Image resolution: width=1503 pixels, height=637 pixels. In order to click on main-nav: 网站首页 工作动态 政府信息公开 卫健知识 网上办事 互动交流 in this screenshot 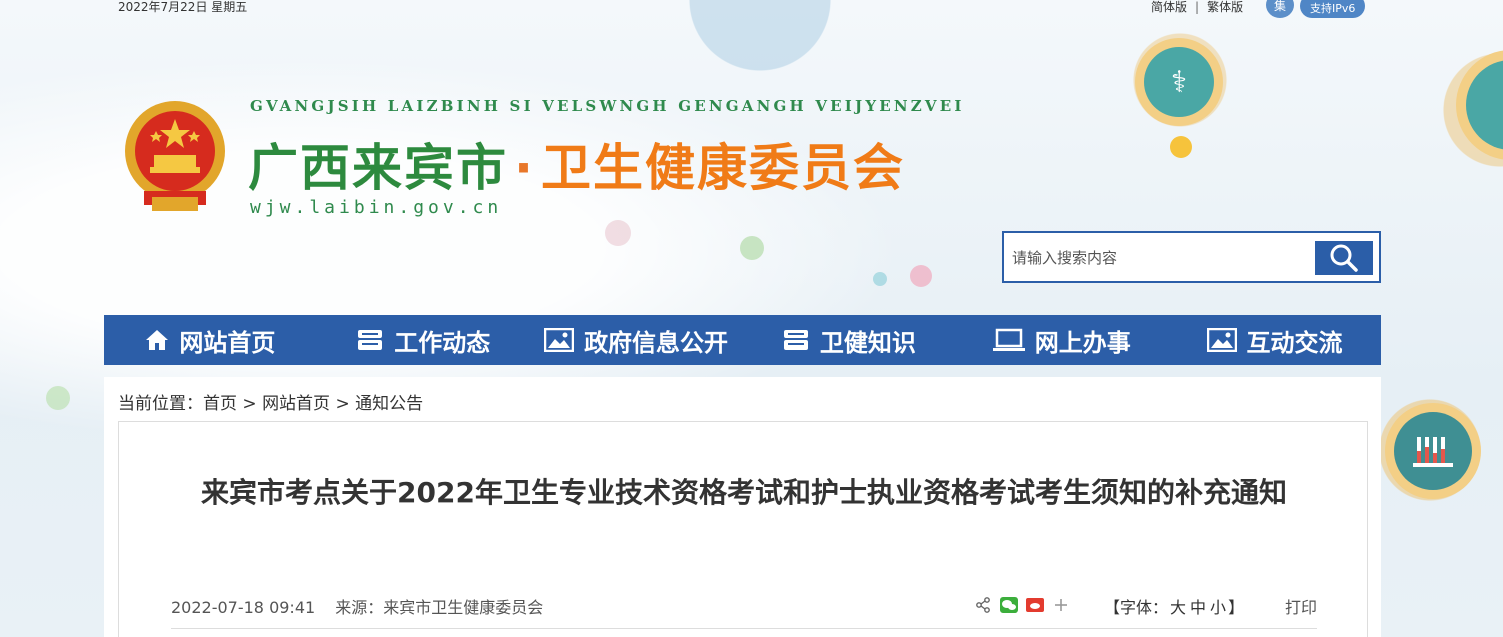, I will do `click(742, 340)`.